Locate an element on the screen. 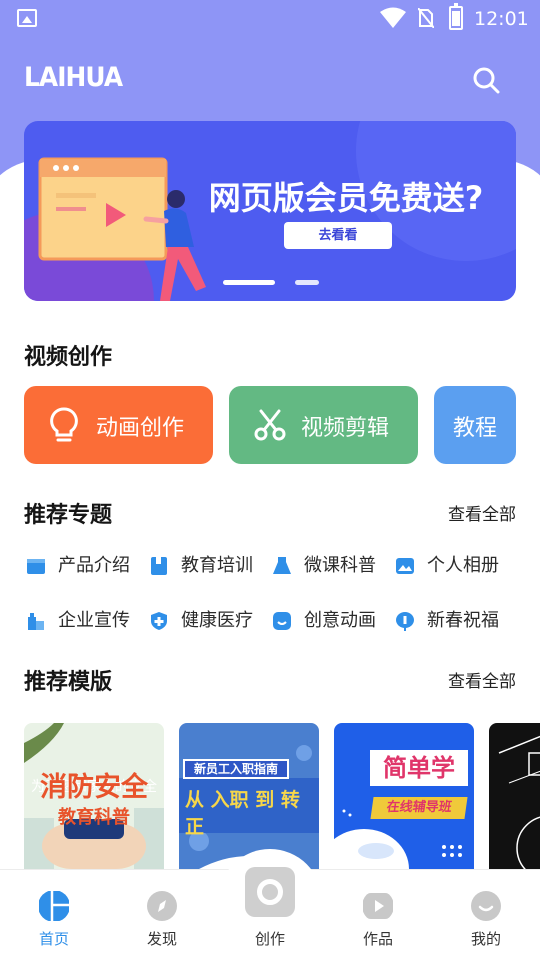  topic-item: 产品介绍 is located at coordinates (86, 566).